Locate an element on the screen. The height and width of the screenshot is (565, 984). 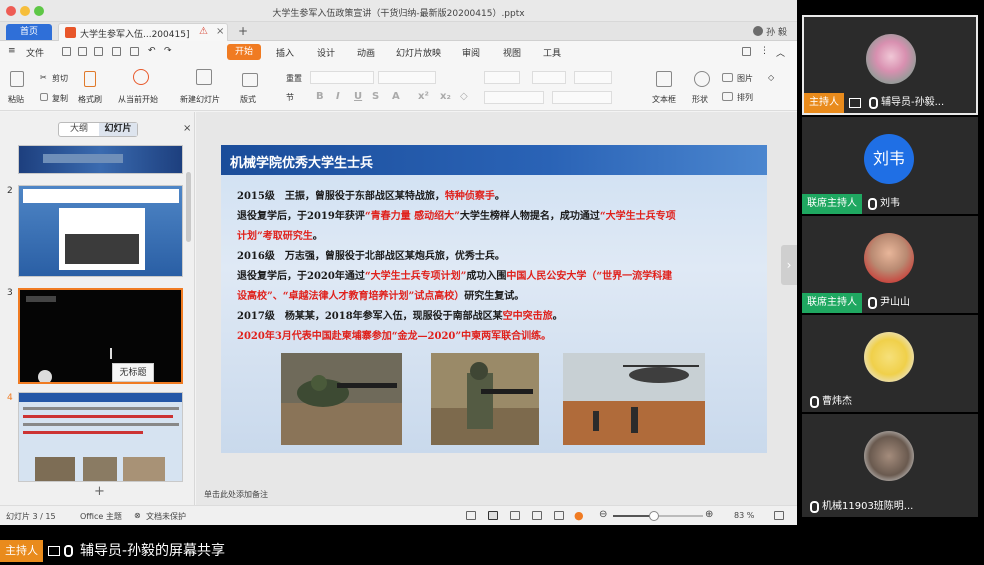
copy-icon is located at coordinates (44, 97).